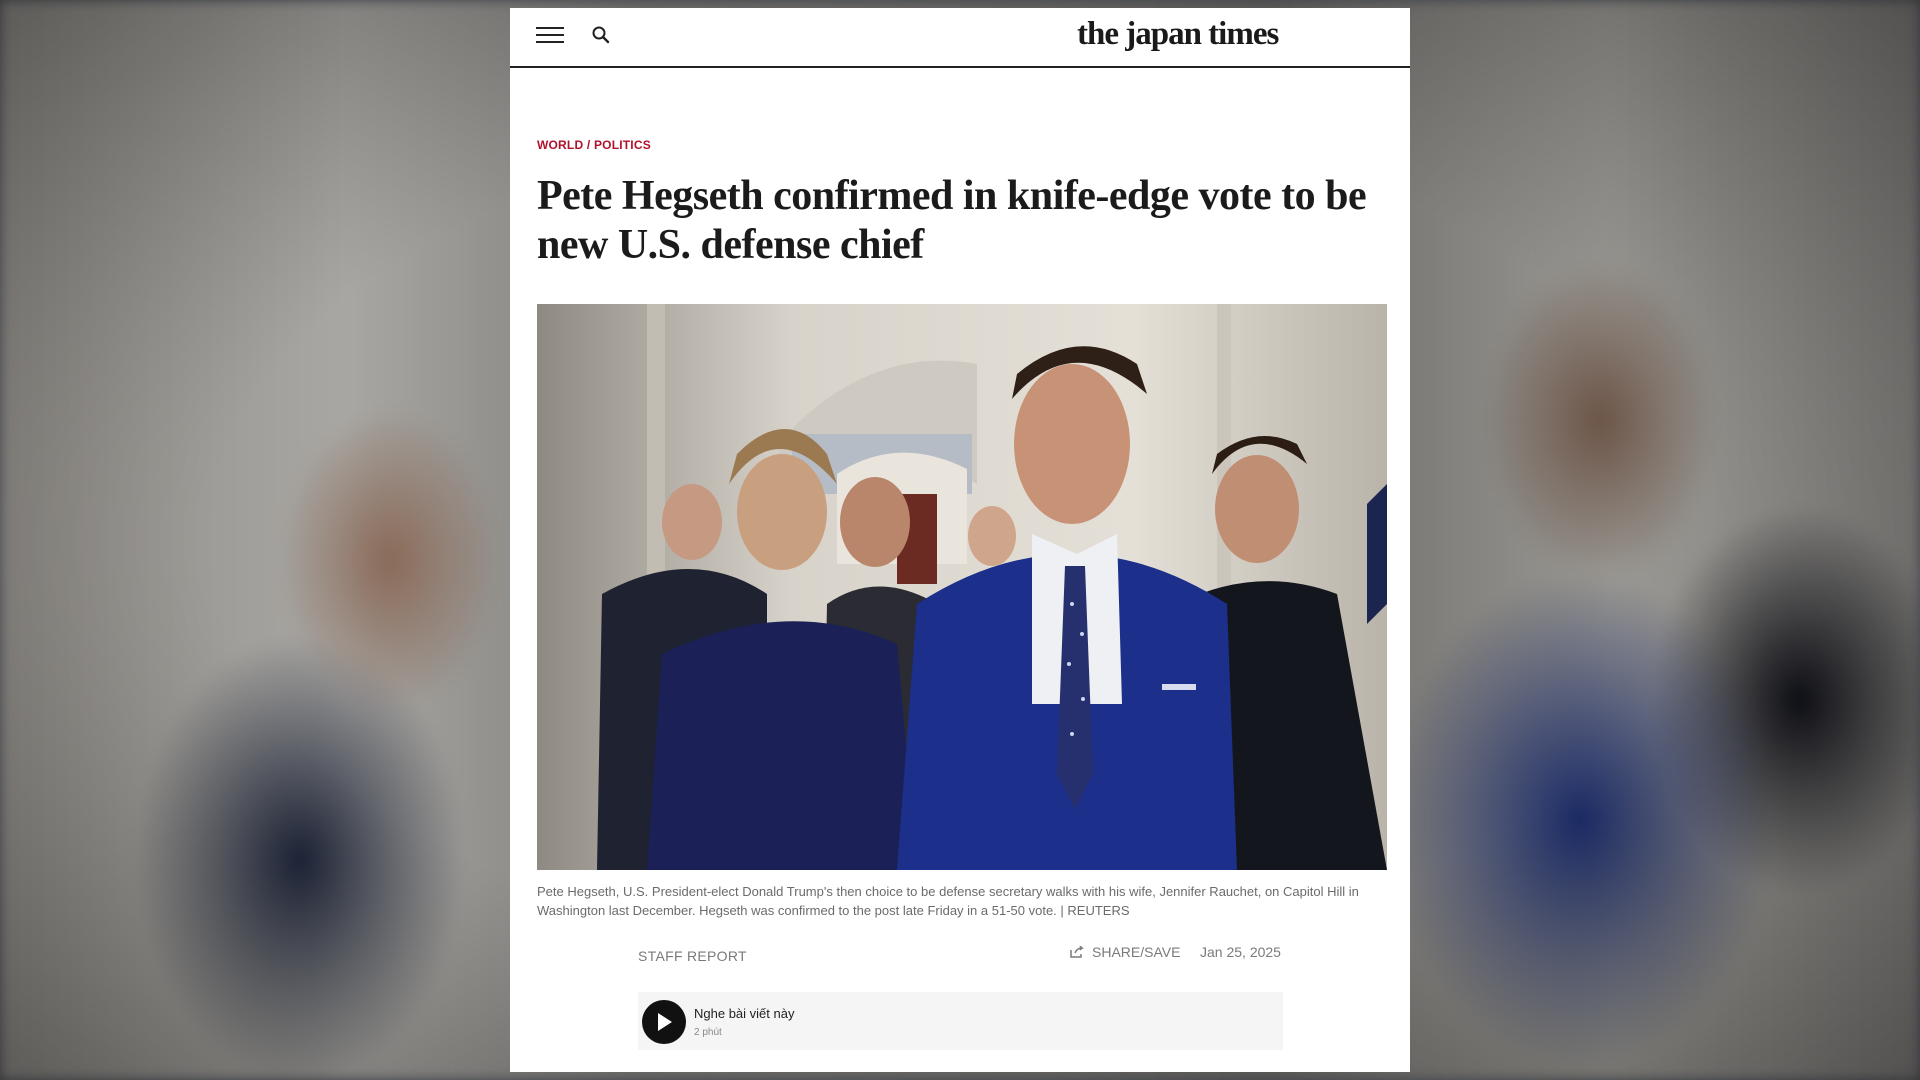 Image resolution: width=1920 pixels, height=1080 pixels. Describe the element at coordinates (550, 37) in the screenshot. I see `hamburger-menu-icon` at that location.